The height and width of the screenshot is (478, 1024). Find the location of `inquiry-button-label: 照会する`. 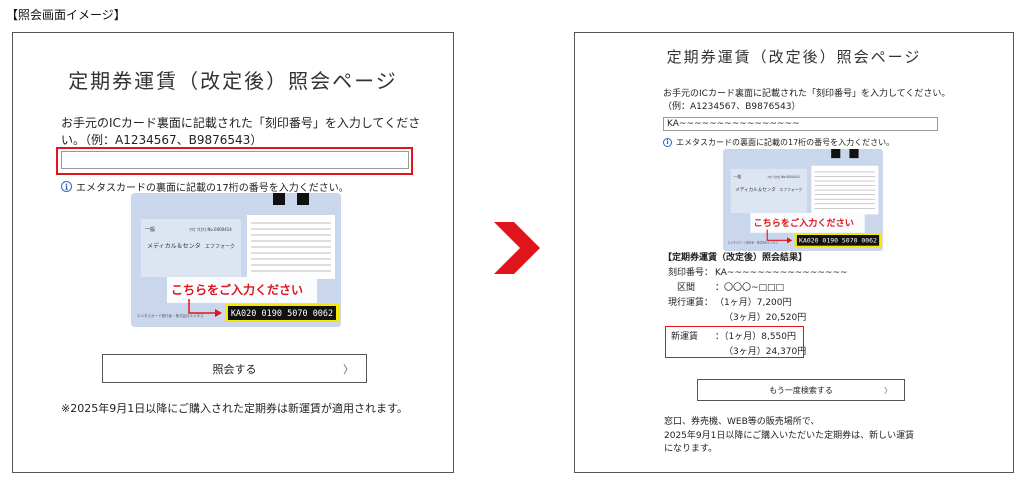

inquiry-button-label: 照会する is located at coordinates (234, 369).